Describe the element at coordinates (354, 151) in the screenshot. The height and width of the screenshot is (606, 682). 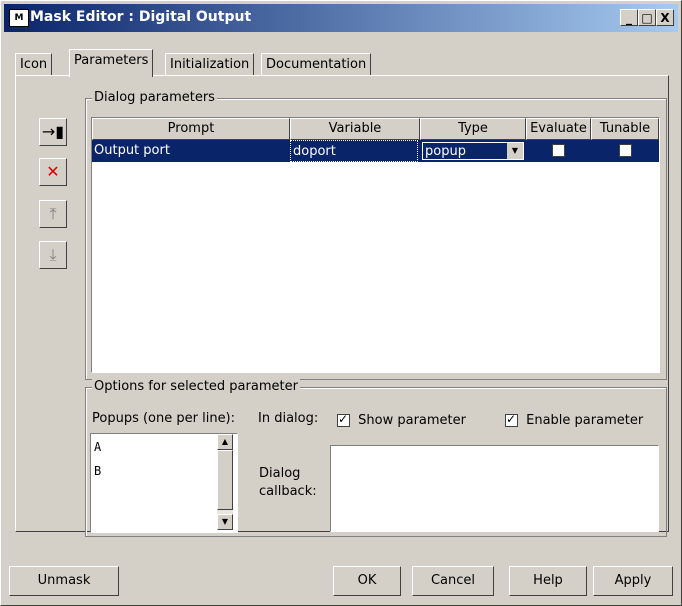
I see `cell-variable: doport` at that location.